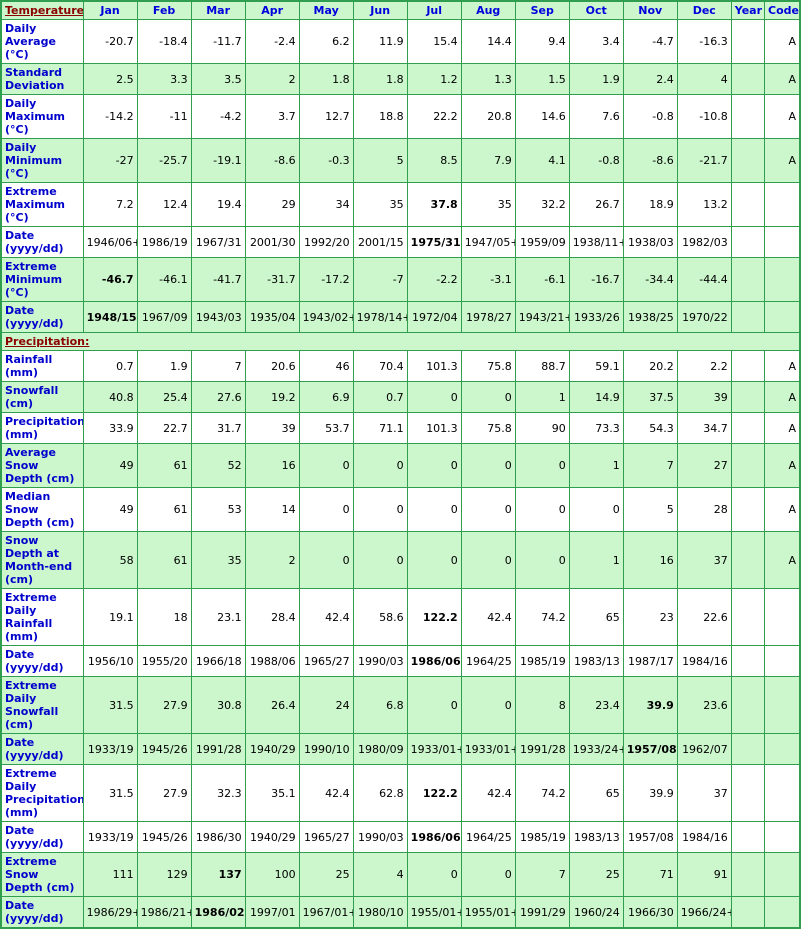 Image resolution: width=801 pixels, height=929 pixels. I want to click on cell-nov: -0.8, so click(650, 116).